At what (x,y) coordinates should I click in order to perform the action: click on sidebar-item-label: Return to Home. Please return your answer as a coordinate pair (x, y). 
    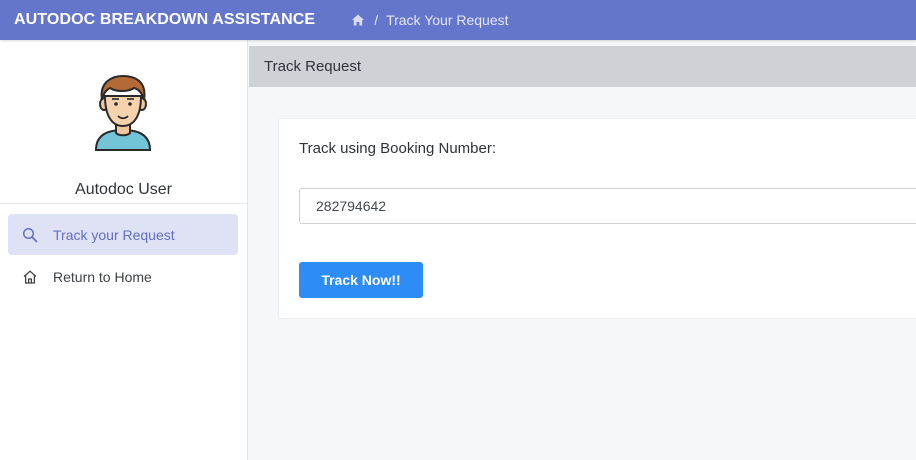
    Looking at the image, I should click on (102, 276).